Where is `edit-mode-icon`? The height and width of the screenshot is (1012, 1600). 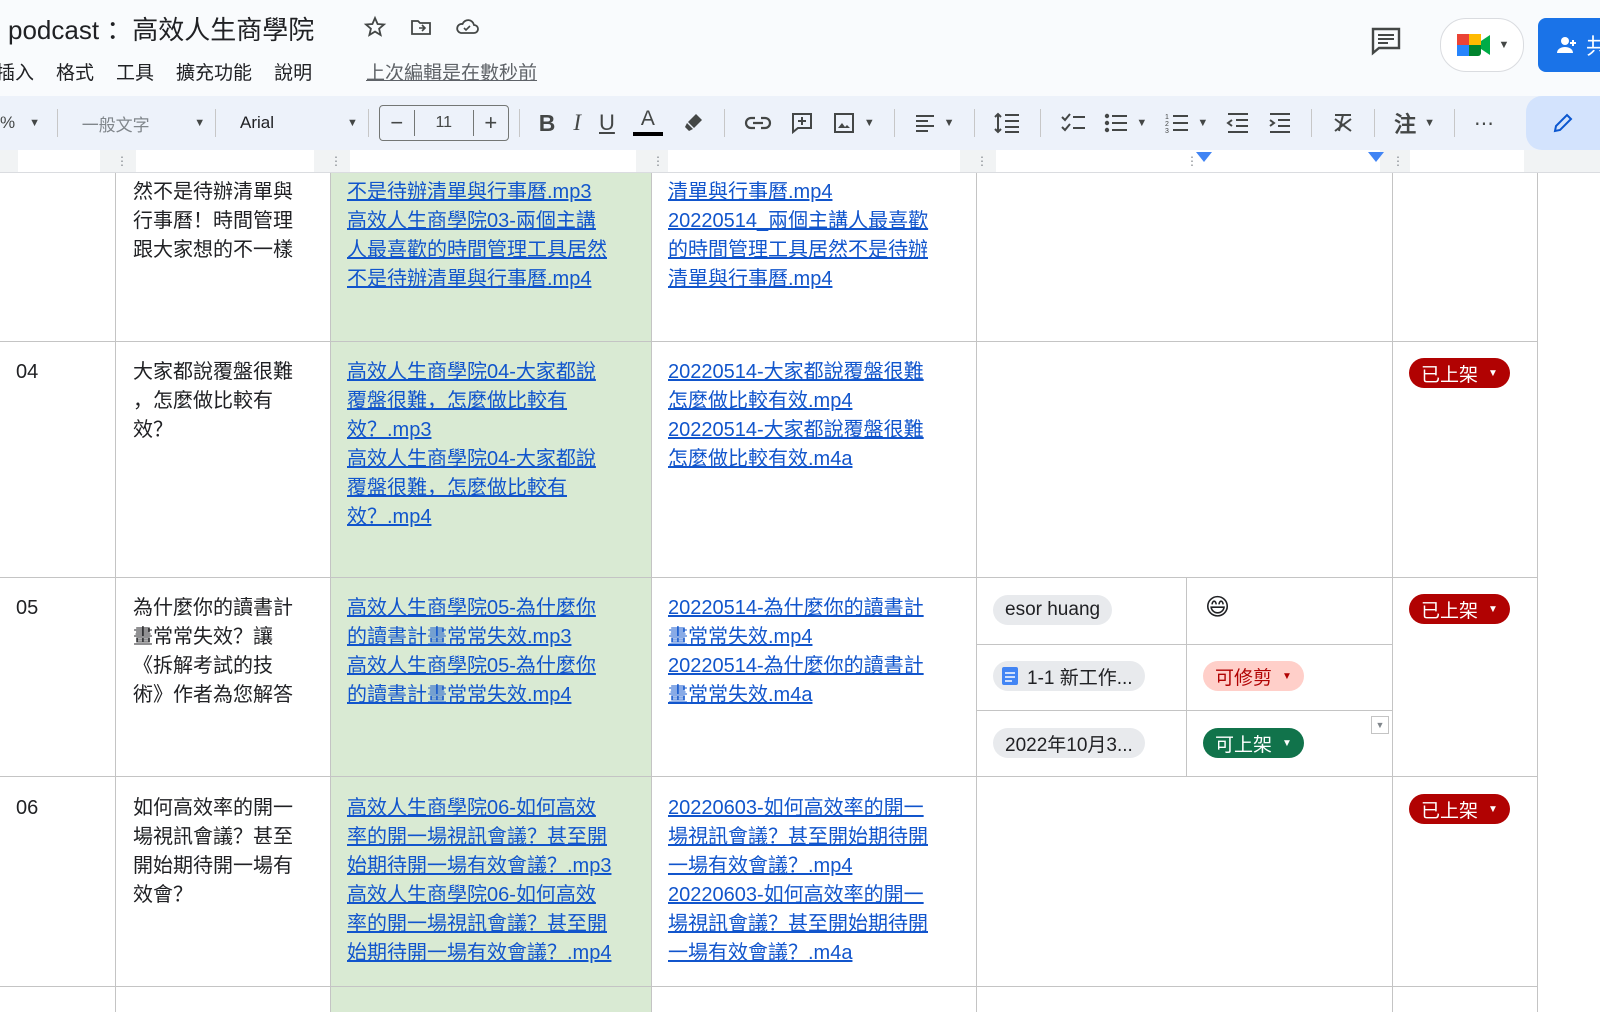 edit-mode-icon is located at coordinates (1562, 123).